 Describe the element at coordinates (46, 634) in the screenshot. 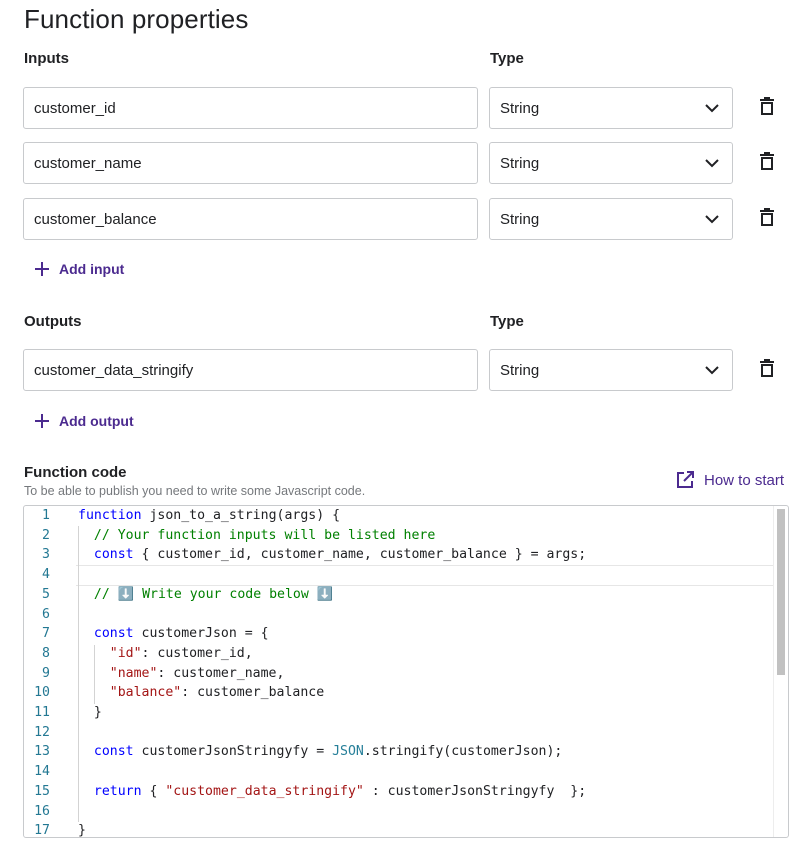

I see `line-number: 7` at that location.